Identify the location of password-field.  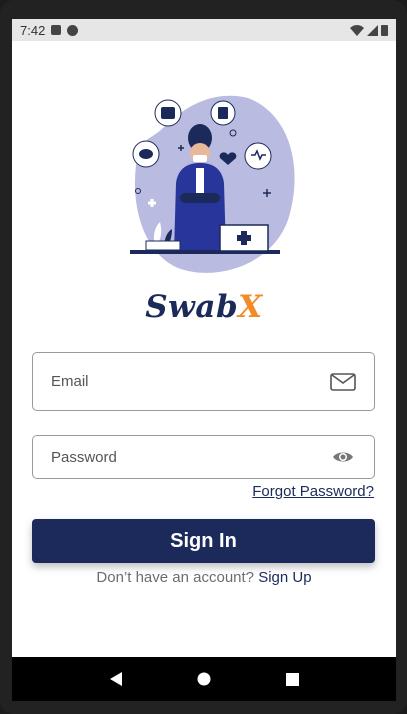
(203, 457).